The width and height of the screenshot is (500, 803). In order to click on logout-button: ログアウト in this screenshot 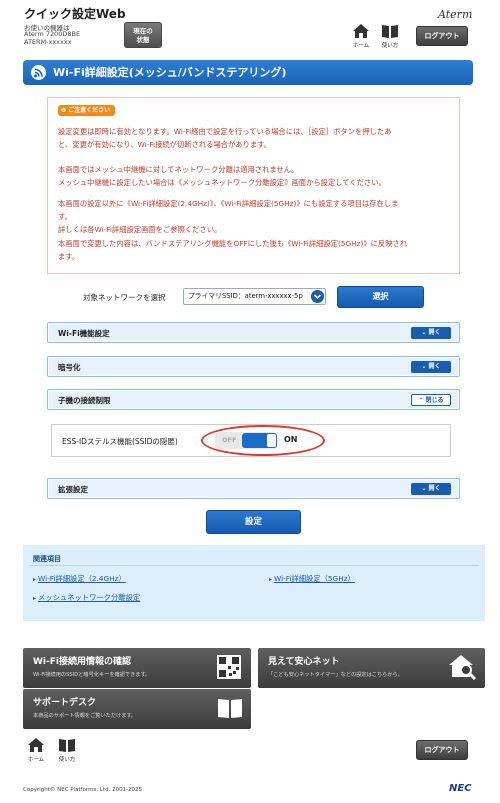, I will do `click(442, 36)`.